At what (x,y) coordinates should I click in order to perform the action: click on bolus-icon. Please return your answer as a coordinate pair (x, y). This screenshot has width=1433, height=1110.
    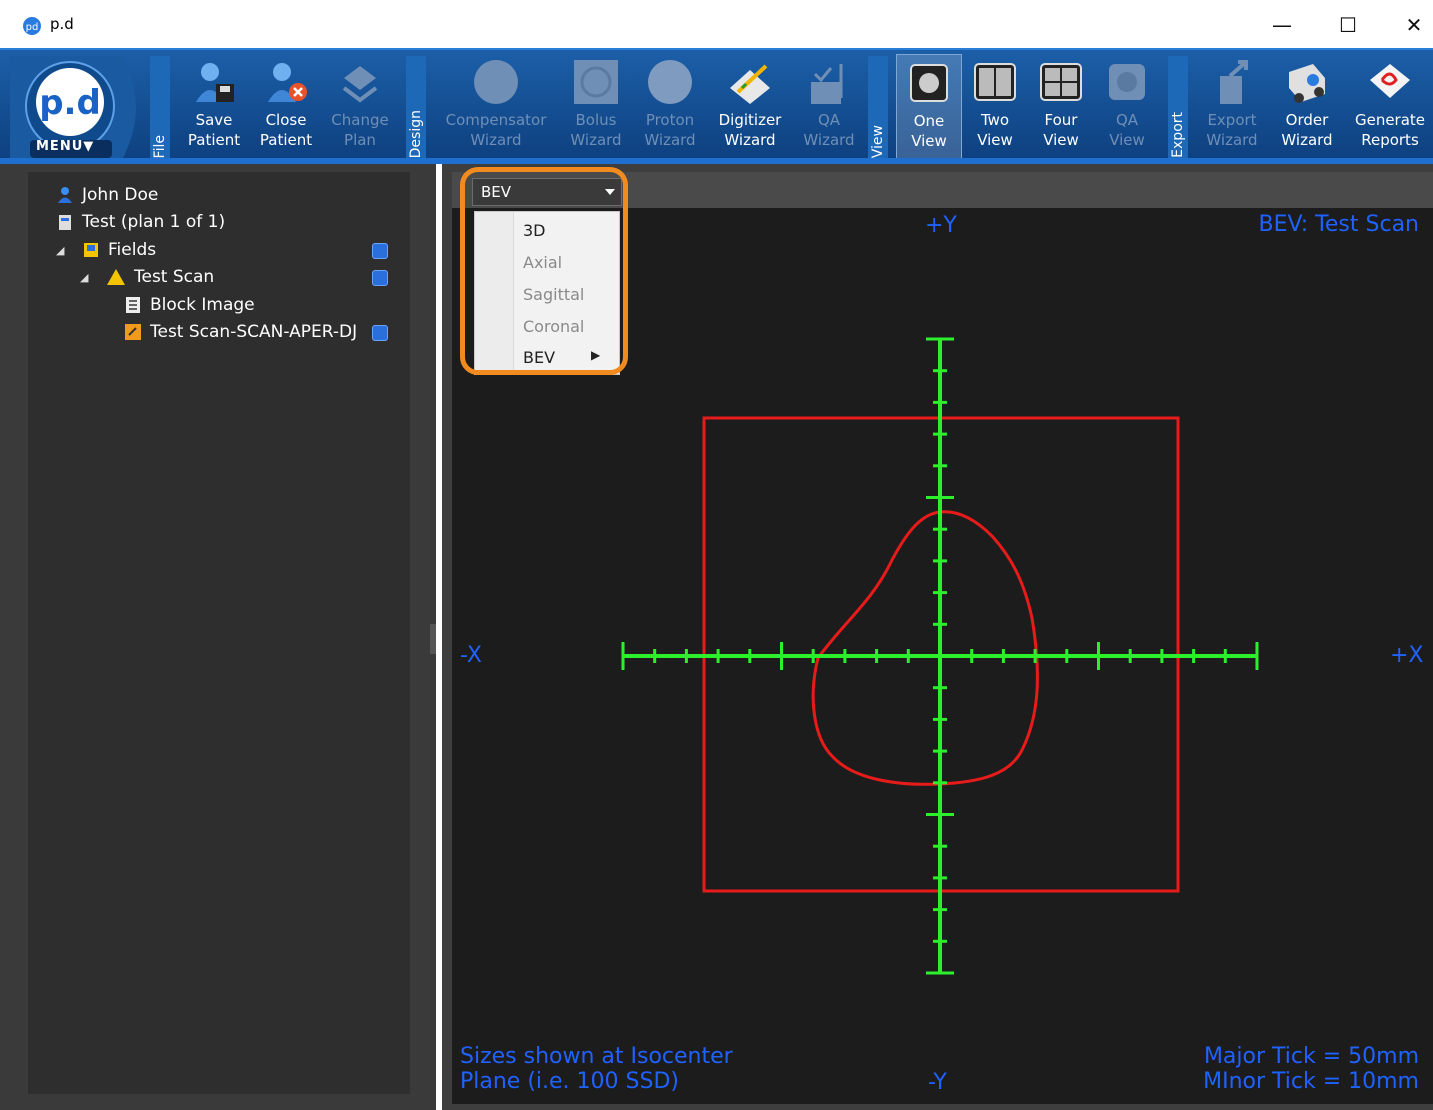
    Looking at the image, I should click on (596, 82).